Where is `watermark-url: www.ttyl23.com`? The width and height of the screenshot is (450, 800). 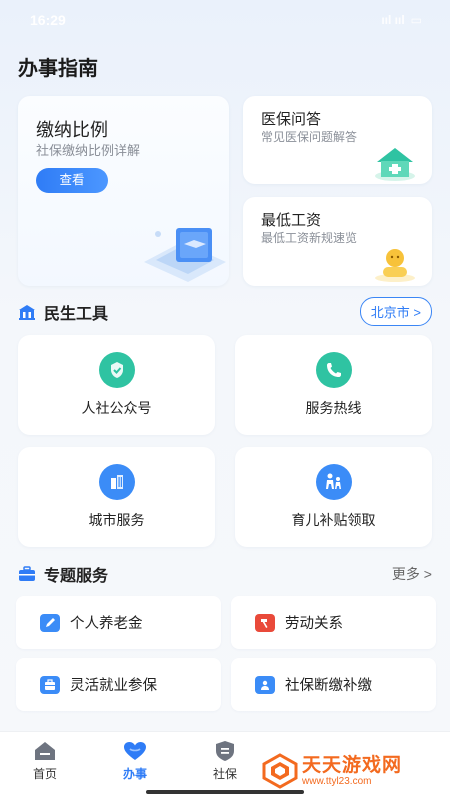 watermark-url: www.ttyl23.com is located at coordinates (337, 781).